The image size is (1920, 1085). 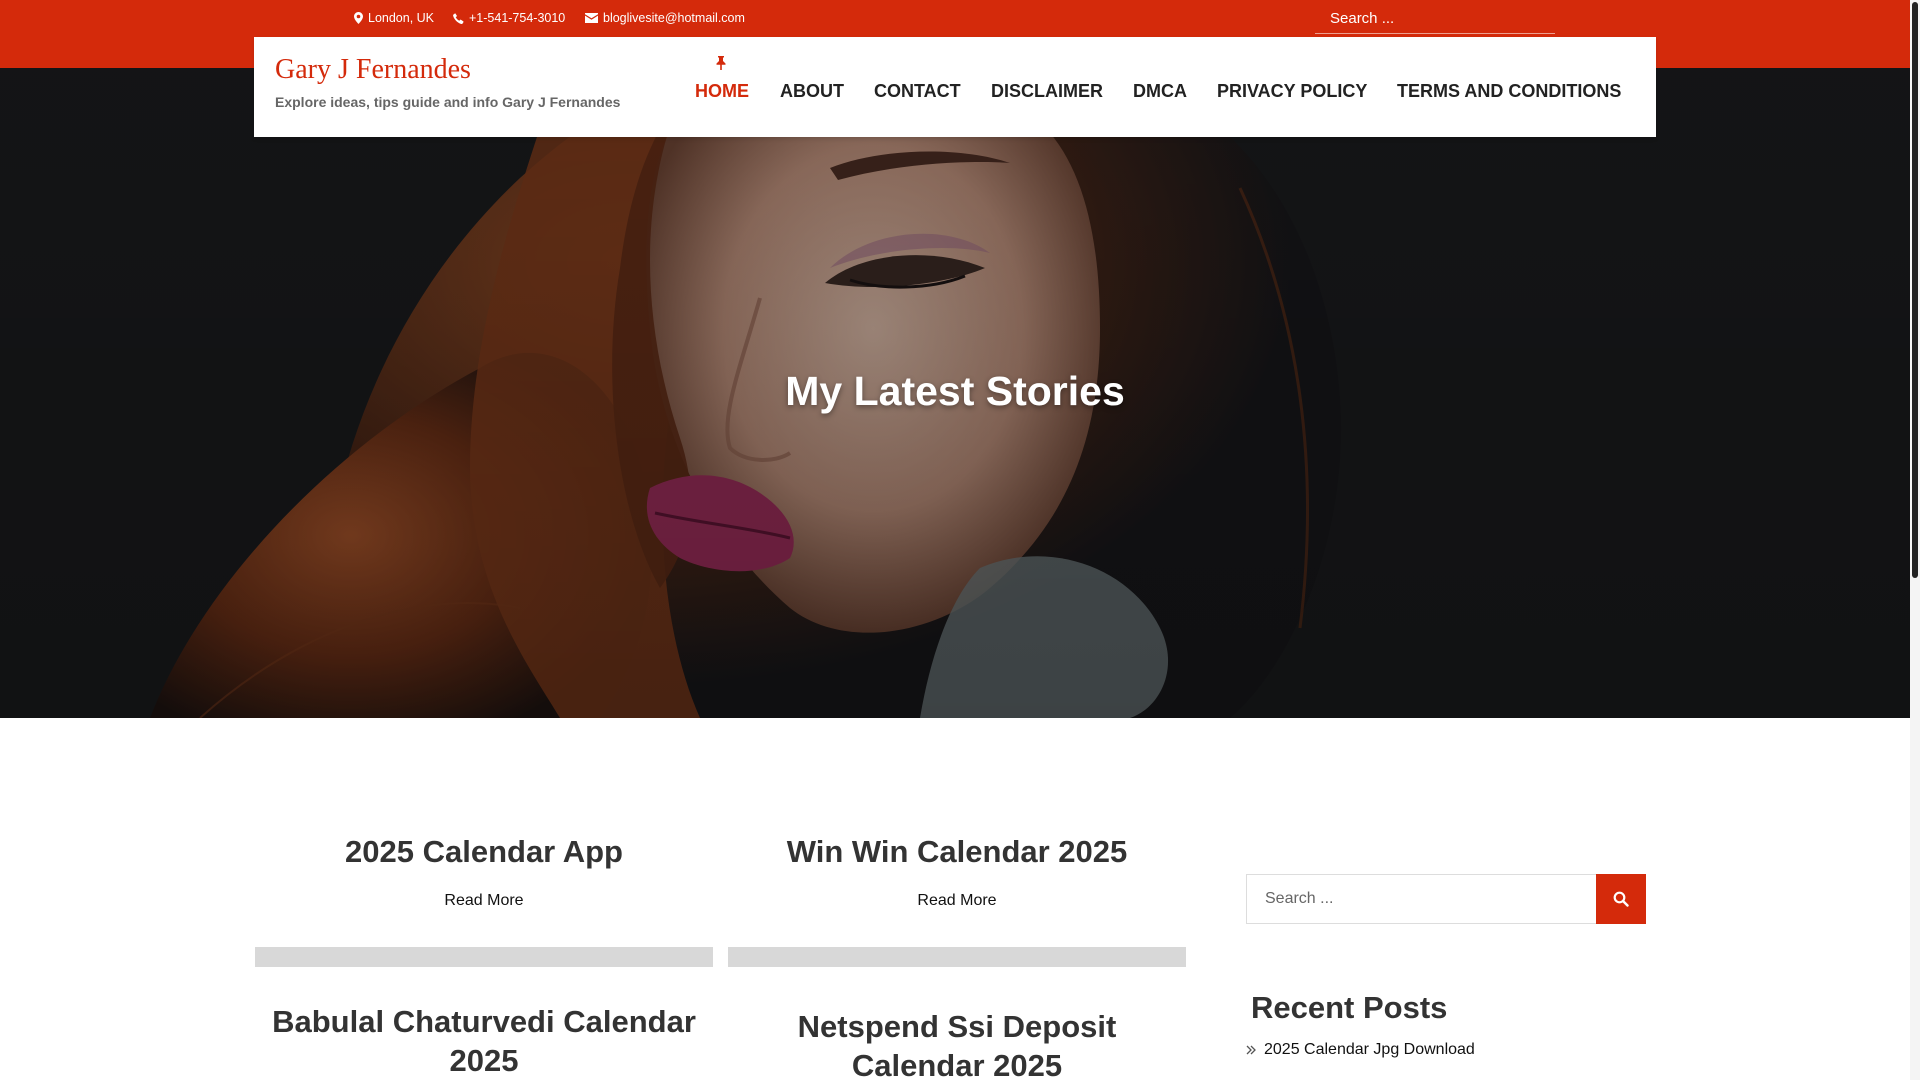 I want to click on double-chevron-right-icon, so click(x=1251, y=1050).